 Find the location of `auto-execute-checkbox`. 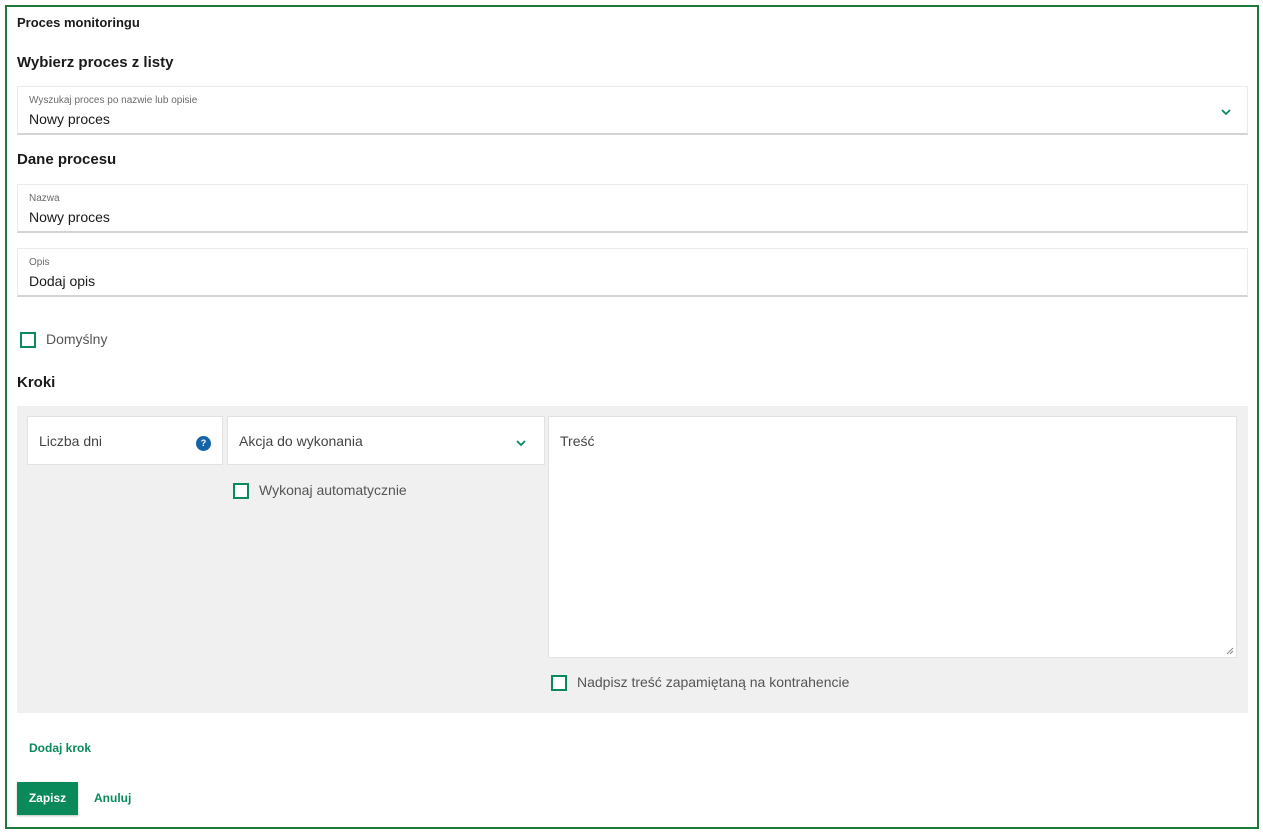

auto-execute-checkbox is located at coordinates (241, 491).